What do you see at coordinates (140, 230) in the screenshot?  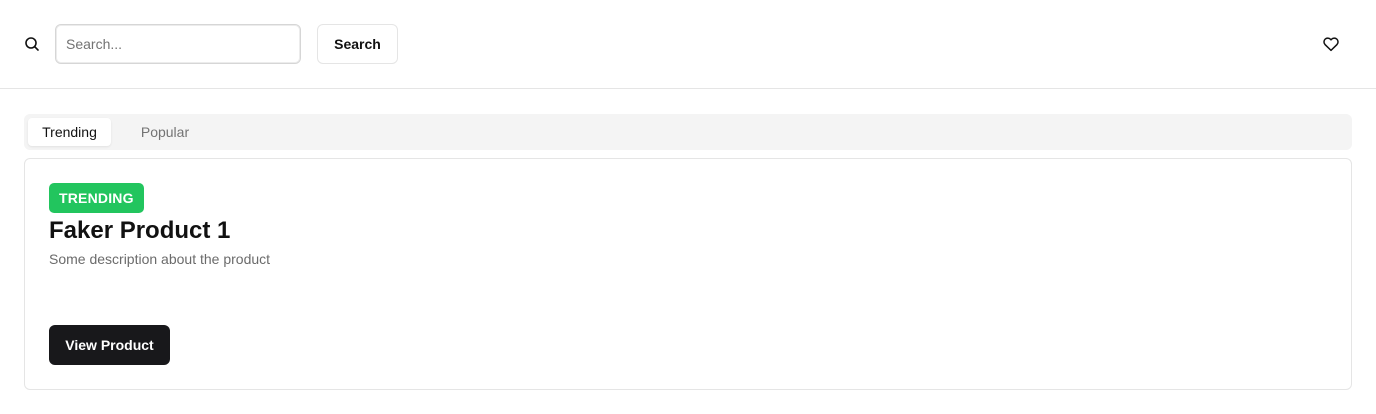 I see `product-title: Faker Product 1` at bounding box center [140, 230].